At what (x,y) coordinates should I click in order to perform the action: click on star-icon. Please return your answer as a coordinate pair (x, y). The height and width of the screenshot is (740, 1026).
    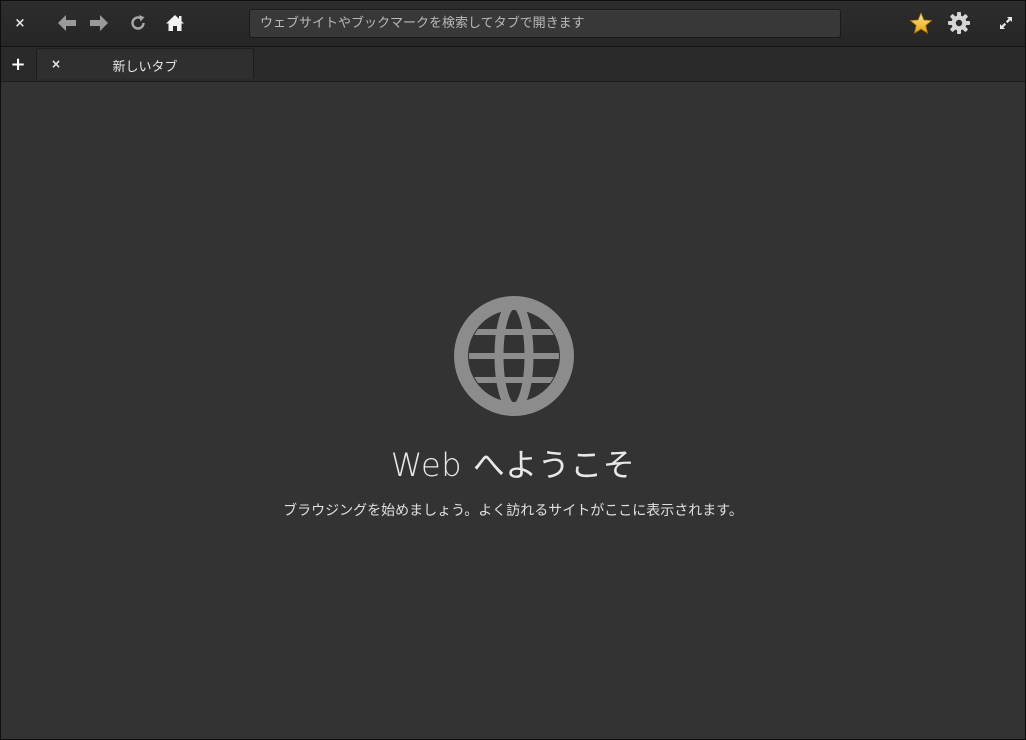
    Looking at the image, I should click on (921, 22).